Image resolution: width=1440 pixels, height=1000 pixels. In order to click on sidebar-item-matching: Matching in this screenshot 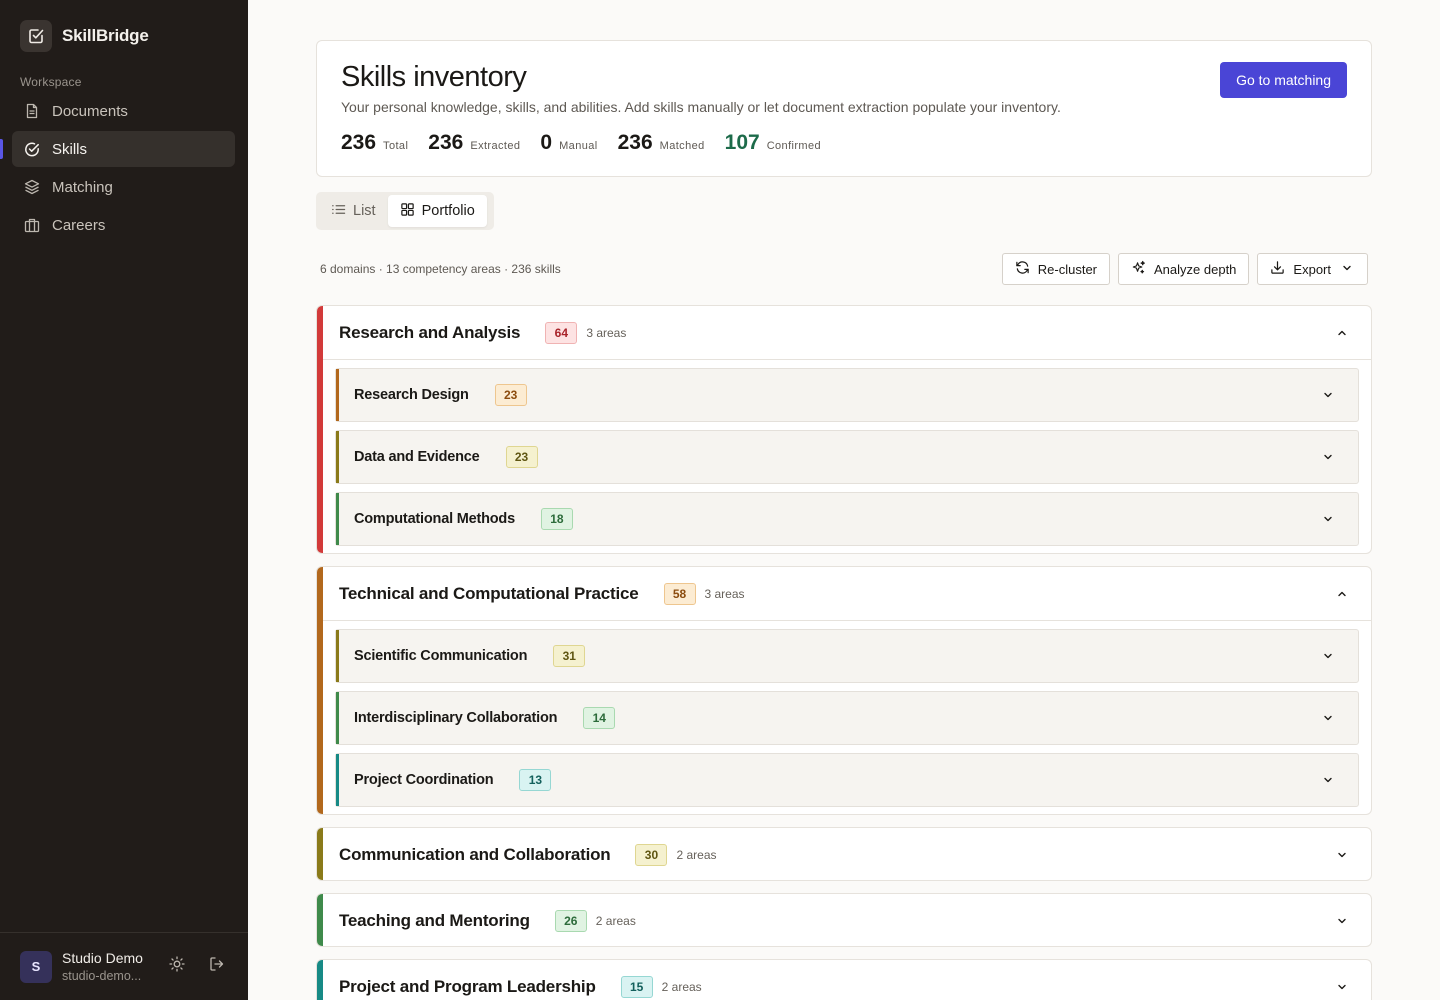, I will do `click(123, 187)`.